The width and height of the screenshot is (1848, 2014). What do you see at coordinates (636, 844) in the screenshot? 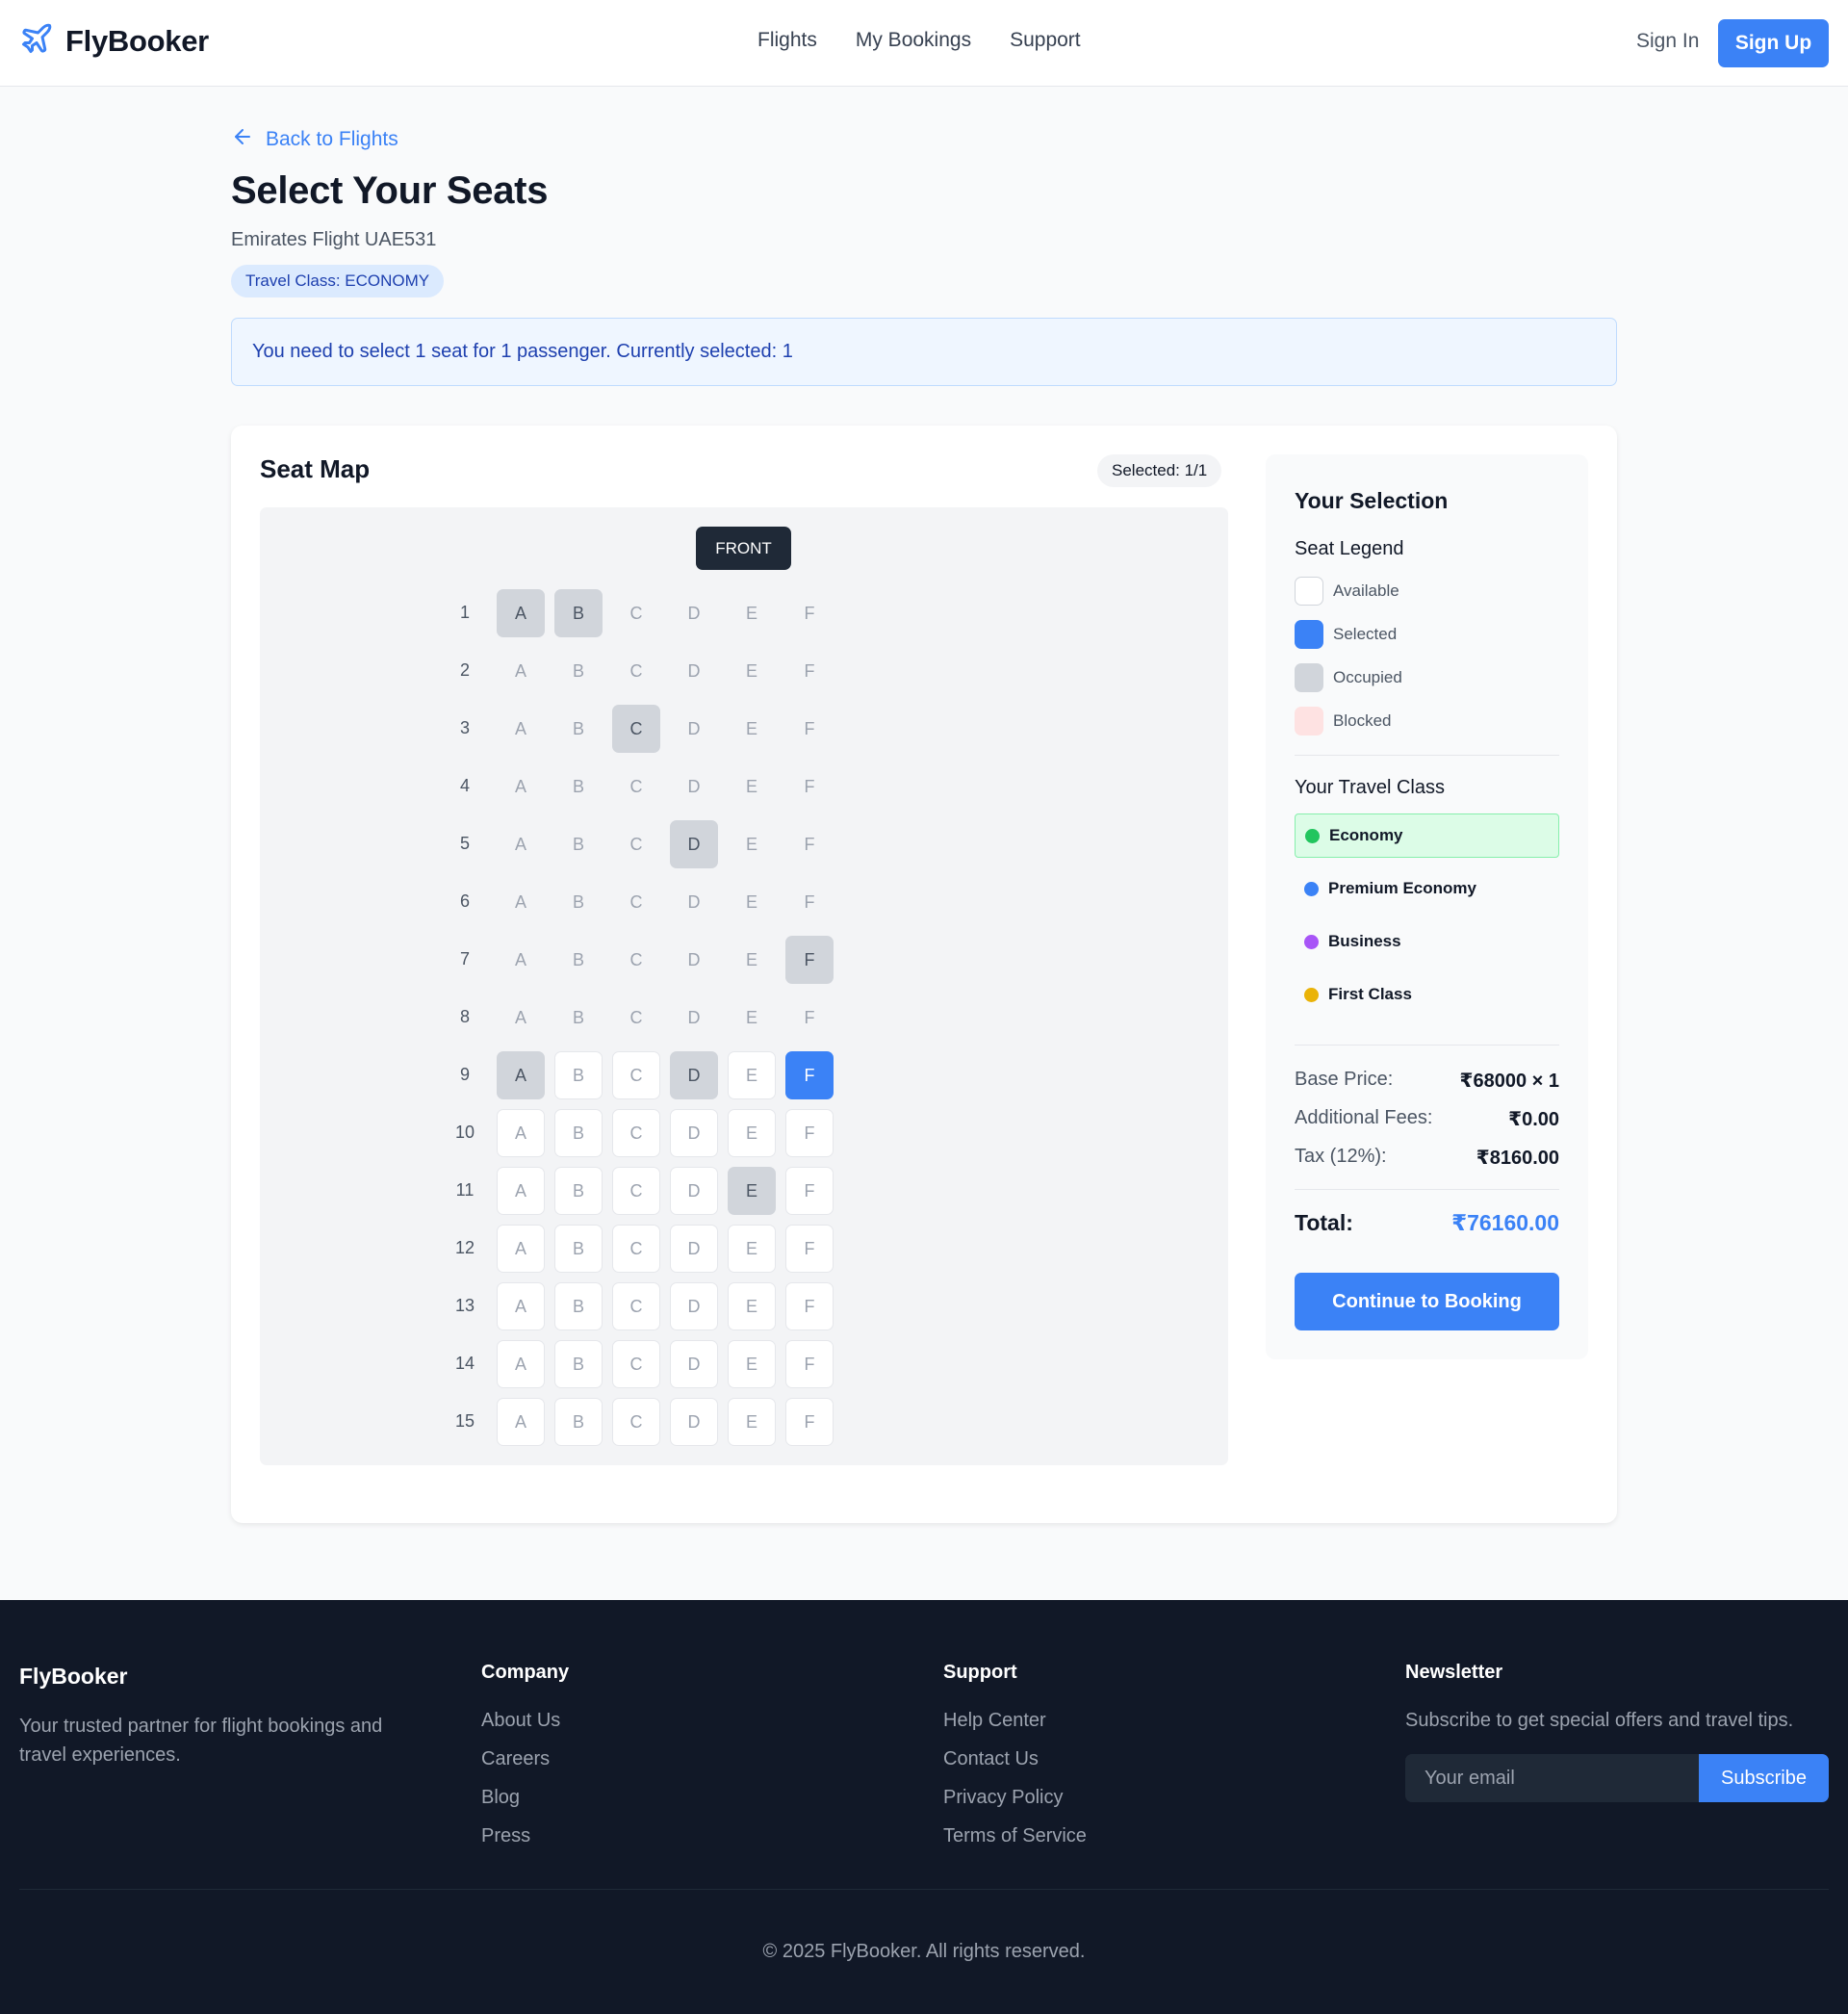
I see `seat-5C: C` at bounding box center [636, 844].